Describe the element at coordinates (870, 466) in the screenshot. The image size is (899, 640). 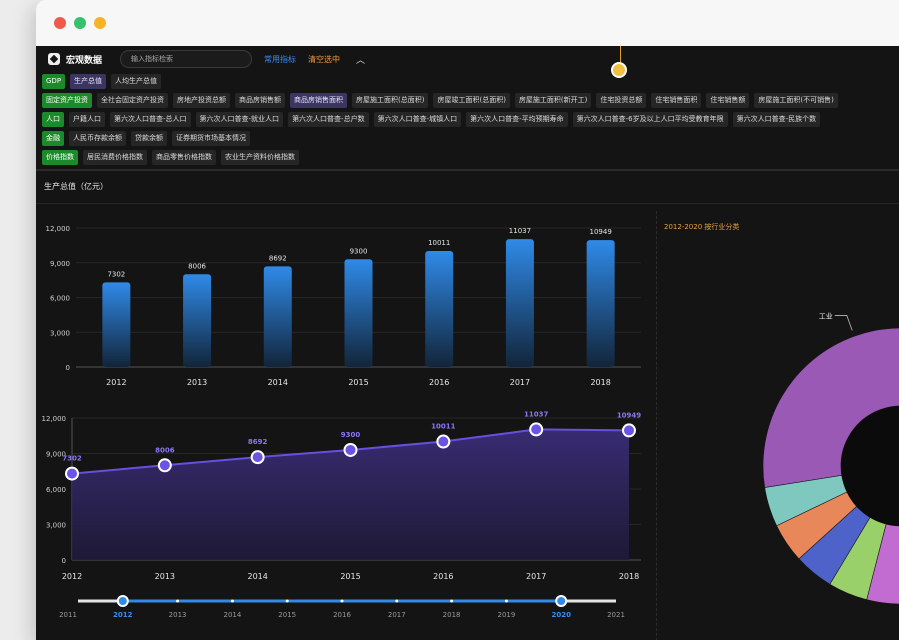
I see `donut-hole` at that location.